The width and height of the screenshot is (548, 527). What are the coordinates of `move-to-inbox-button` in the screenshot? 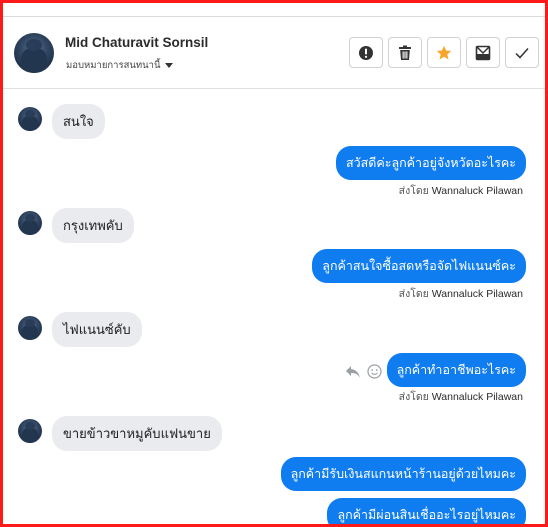 It's located at (483, 52).